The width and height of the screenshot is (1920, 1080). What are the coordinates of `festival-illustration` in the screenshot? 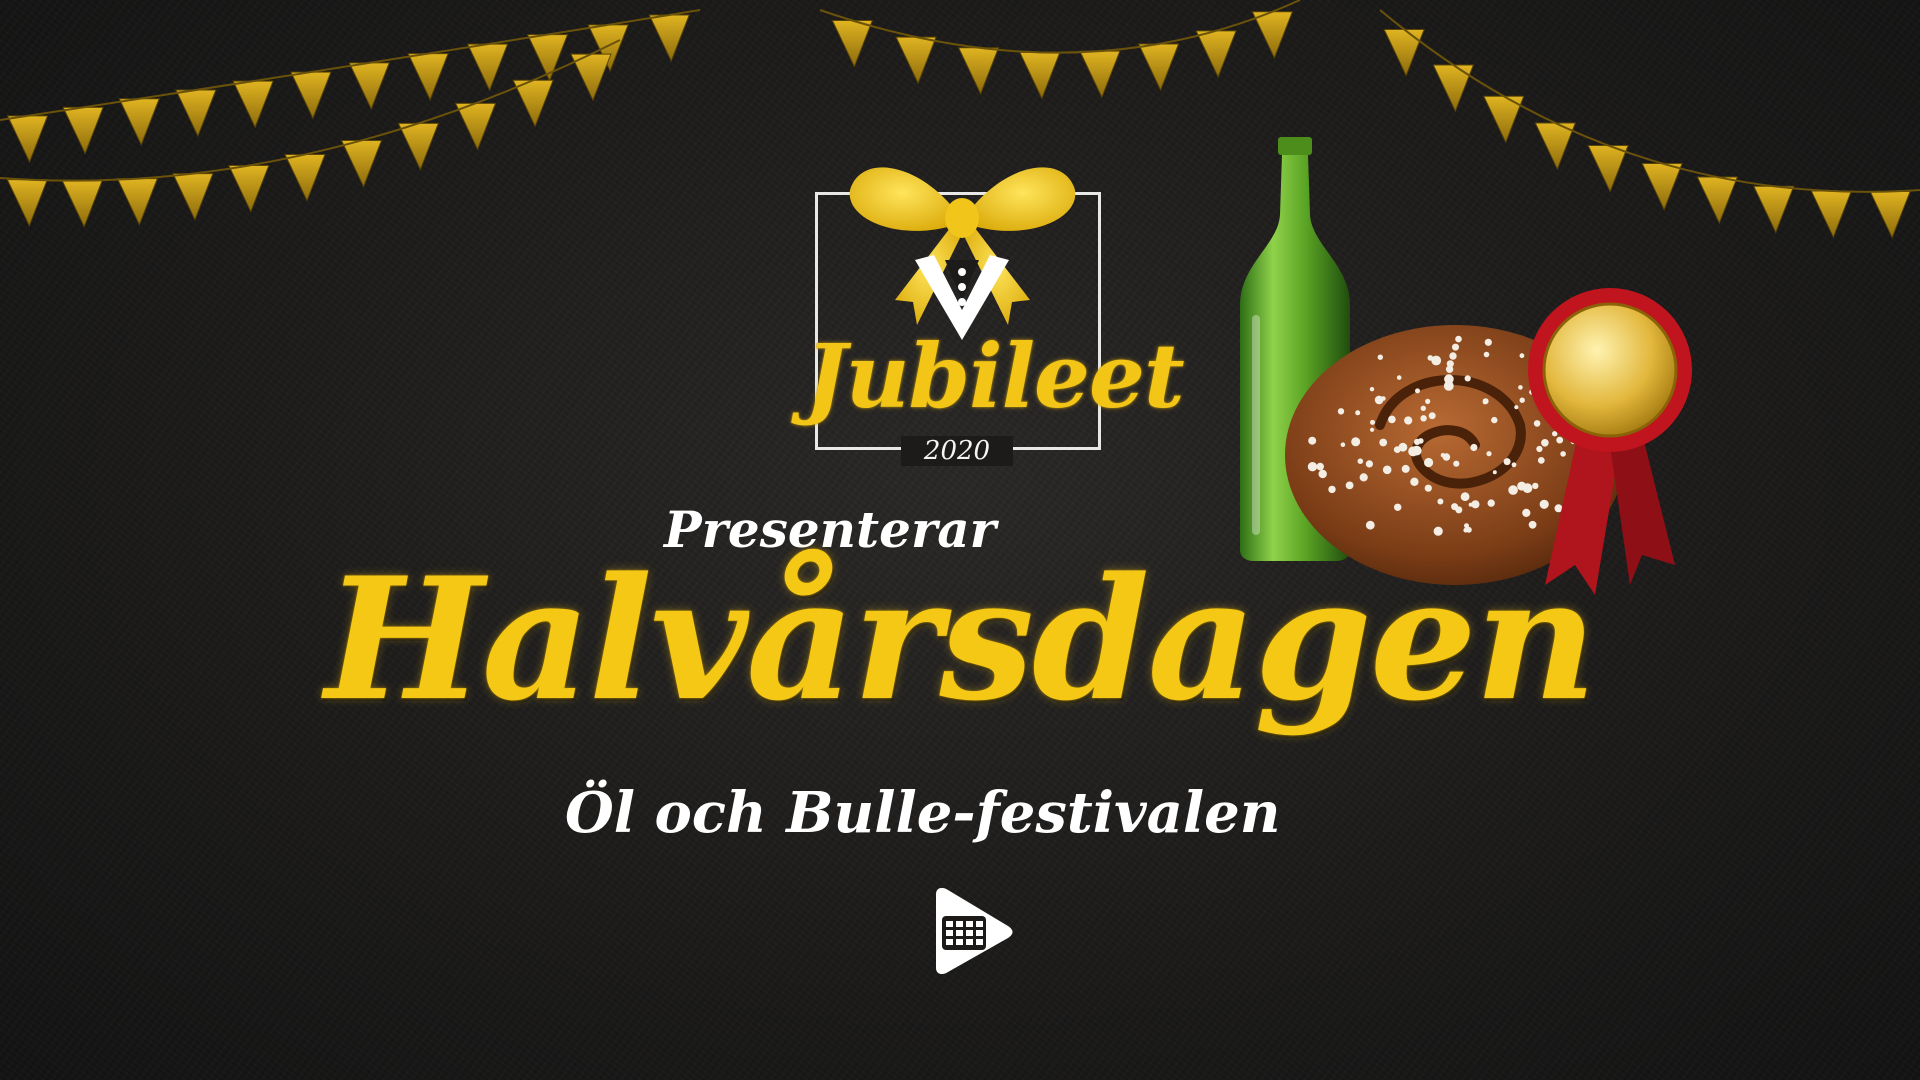 It's located at (1466, 366).